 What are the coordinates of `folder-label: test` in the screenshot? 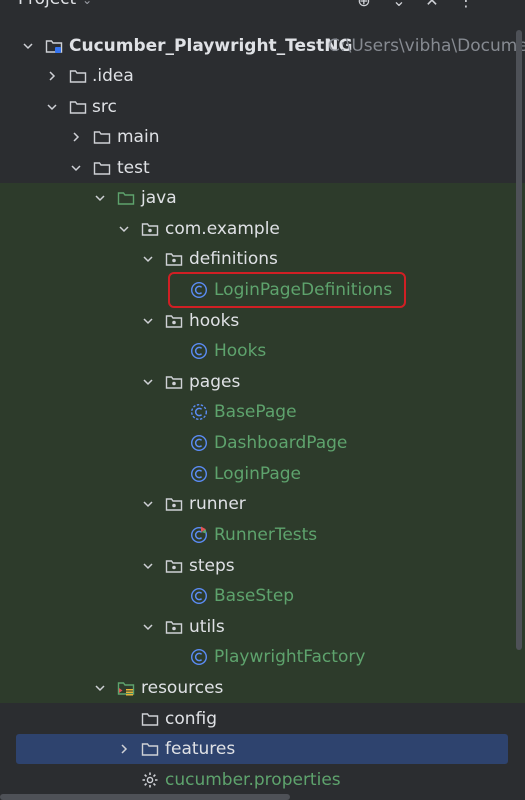 It's located at (133, 168).